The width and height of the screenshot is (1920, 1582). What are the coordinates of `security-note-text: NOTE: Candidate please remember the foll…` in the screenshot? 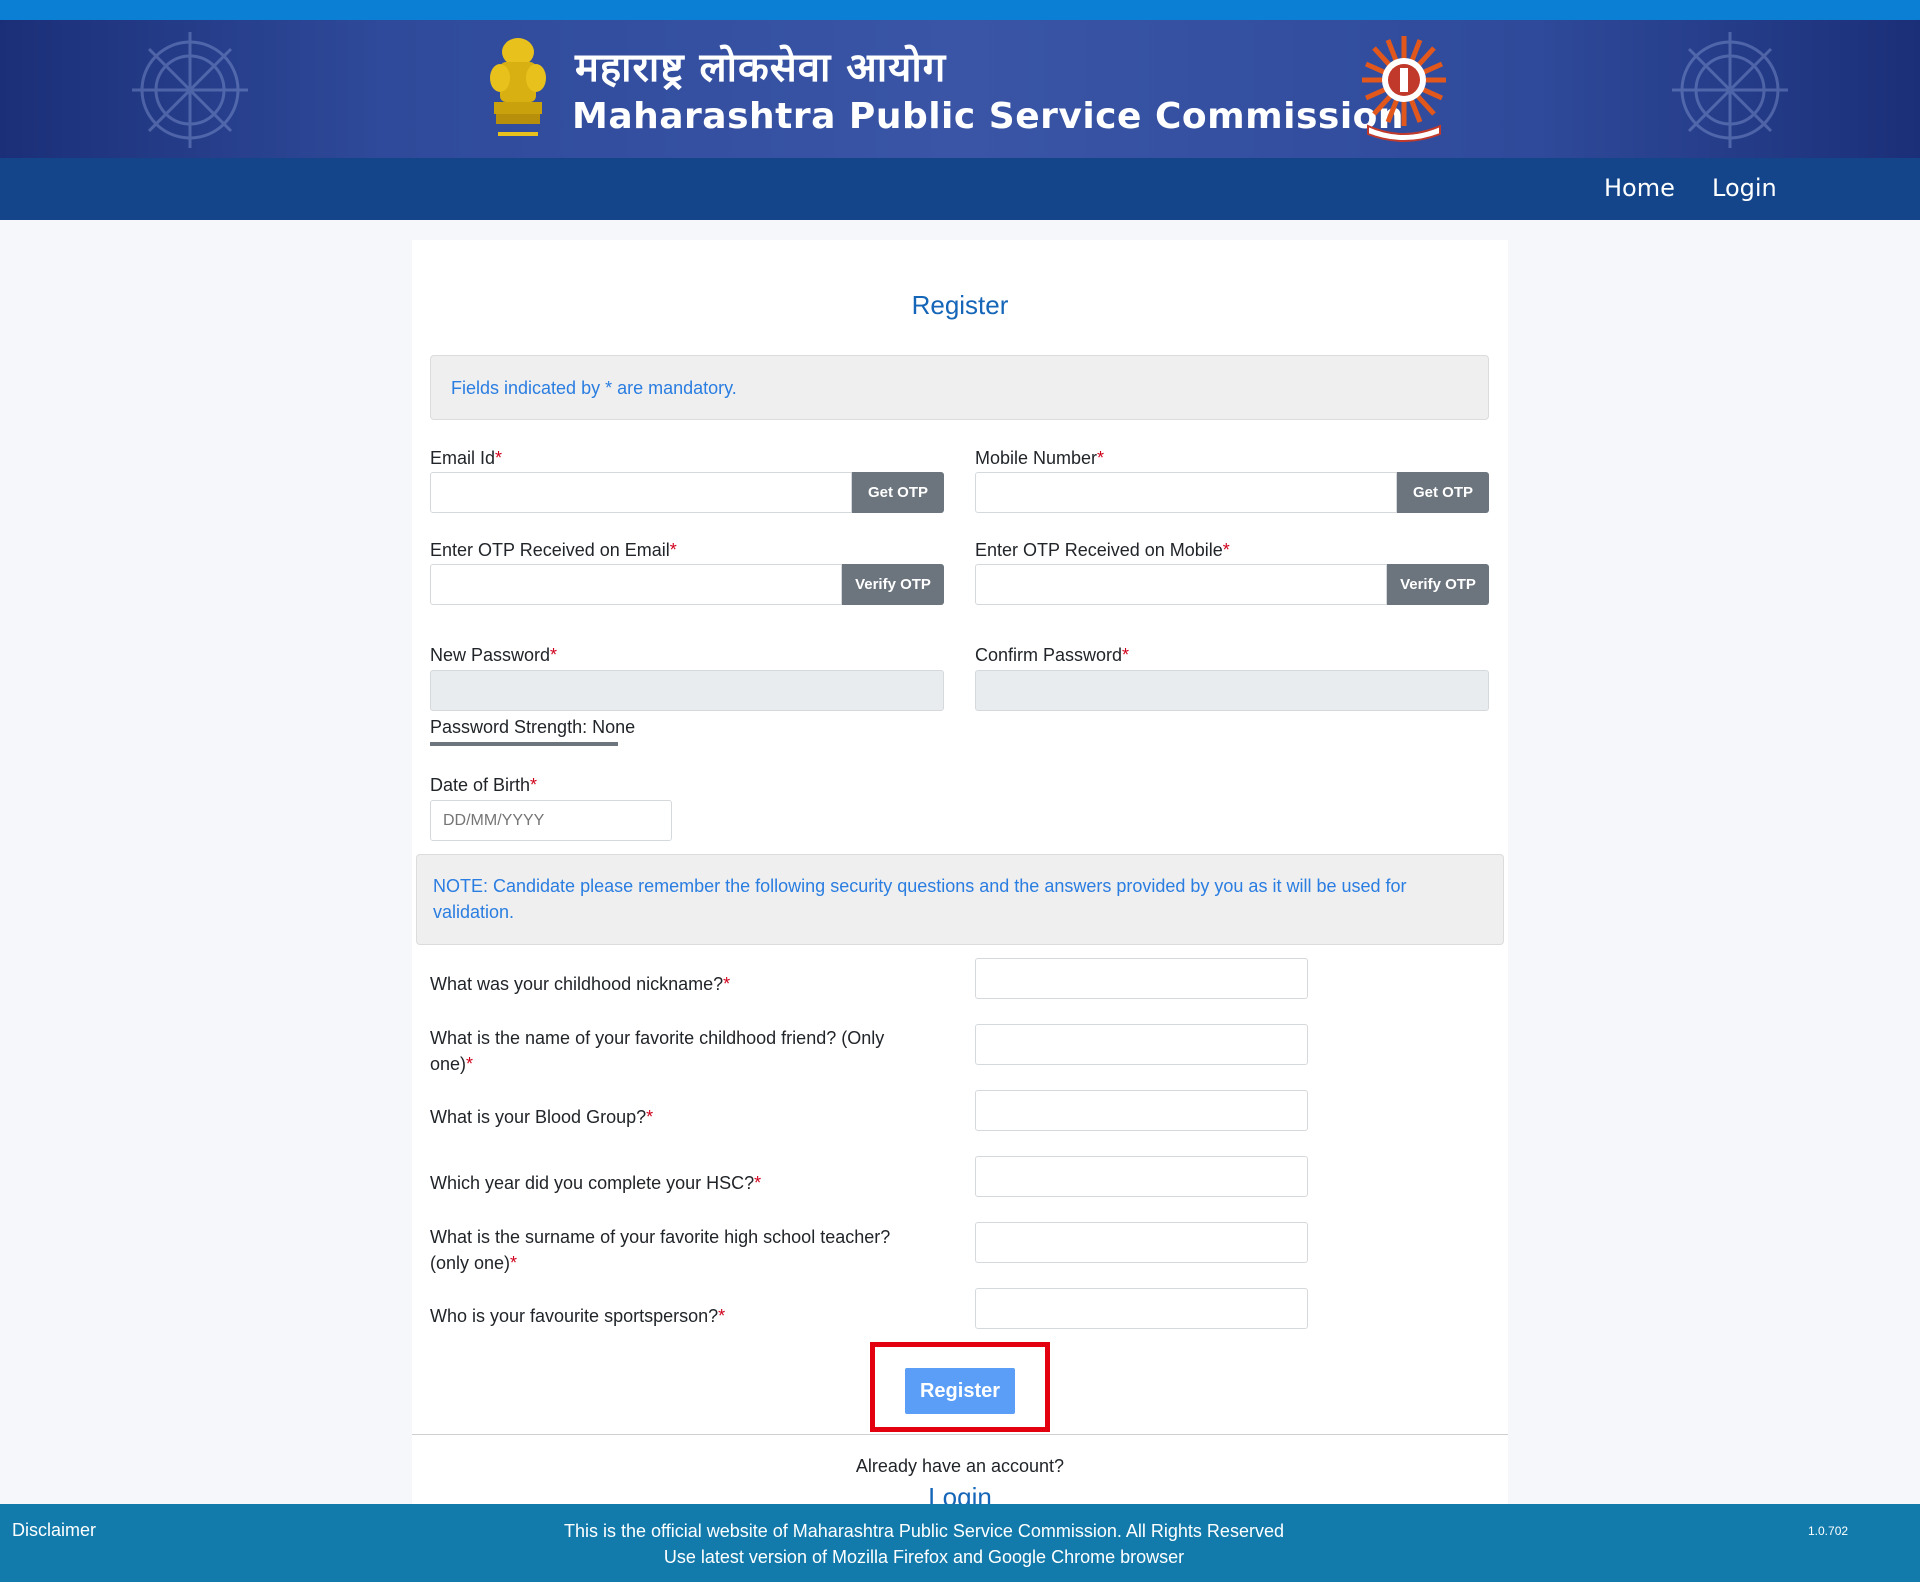 It's located at (920, 899).